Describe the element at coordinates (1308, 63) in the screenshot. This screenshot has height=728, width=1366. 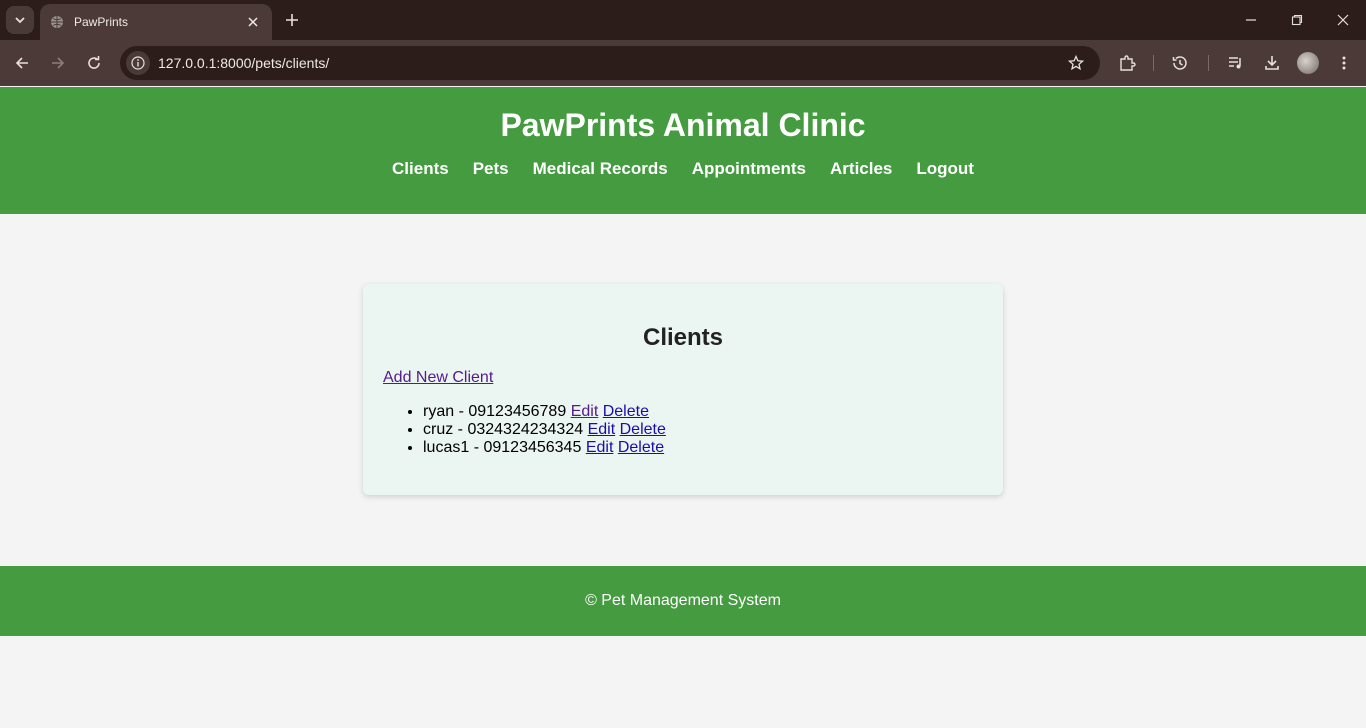
I see `profile-avatar` at that location.